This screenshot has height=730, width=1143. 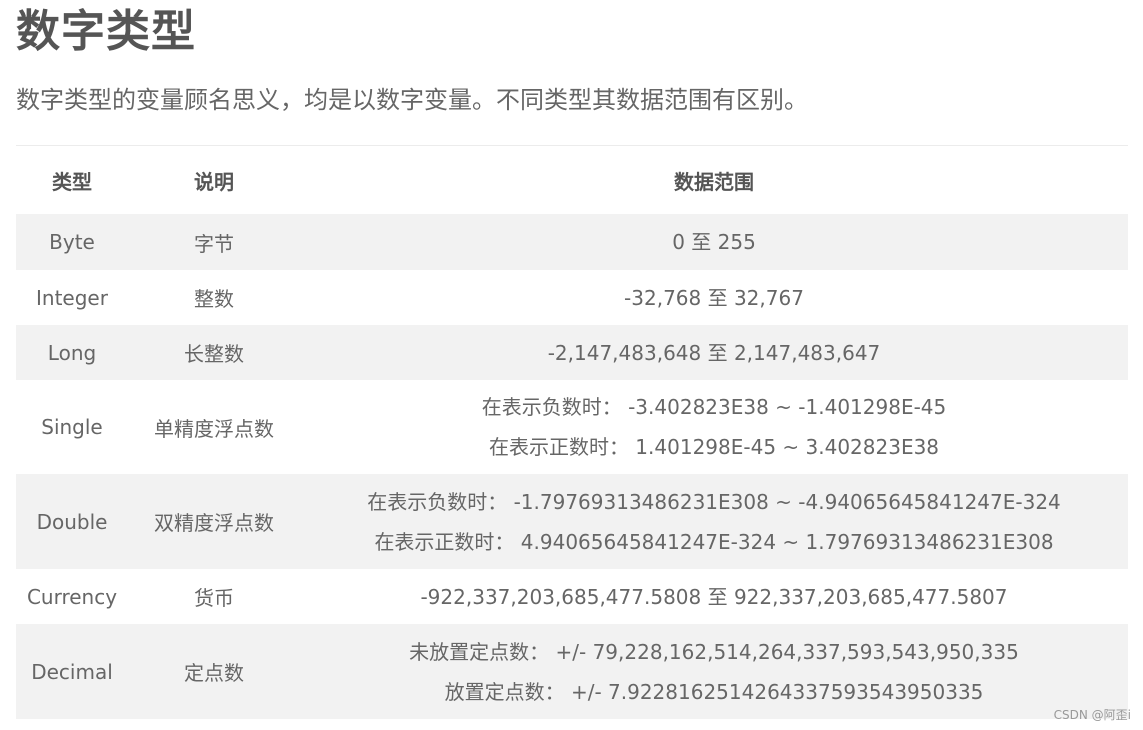 I want to click on range-line: -2,147,483,648 至 2,147,483,647, so click(x=714, y=352).